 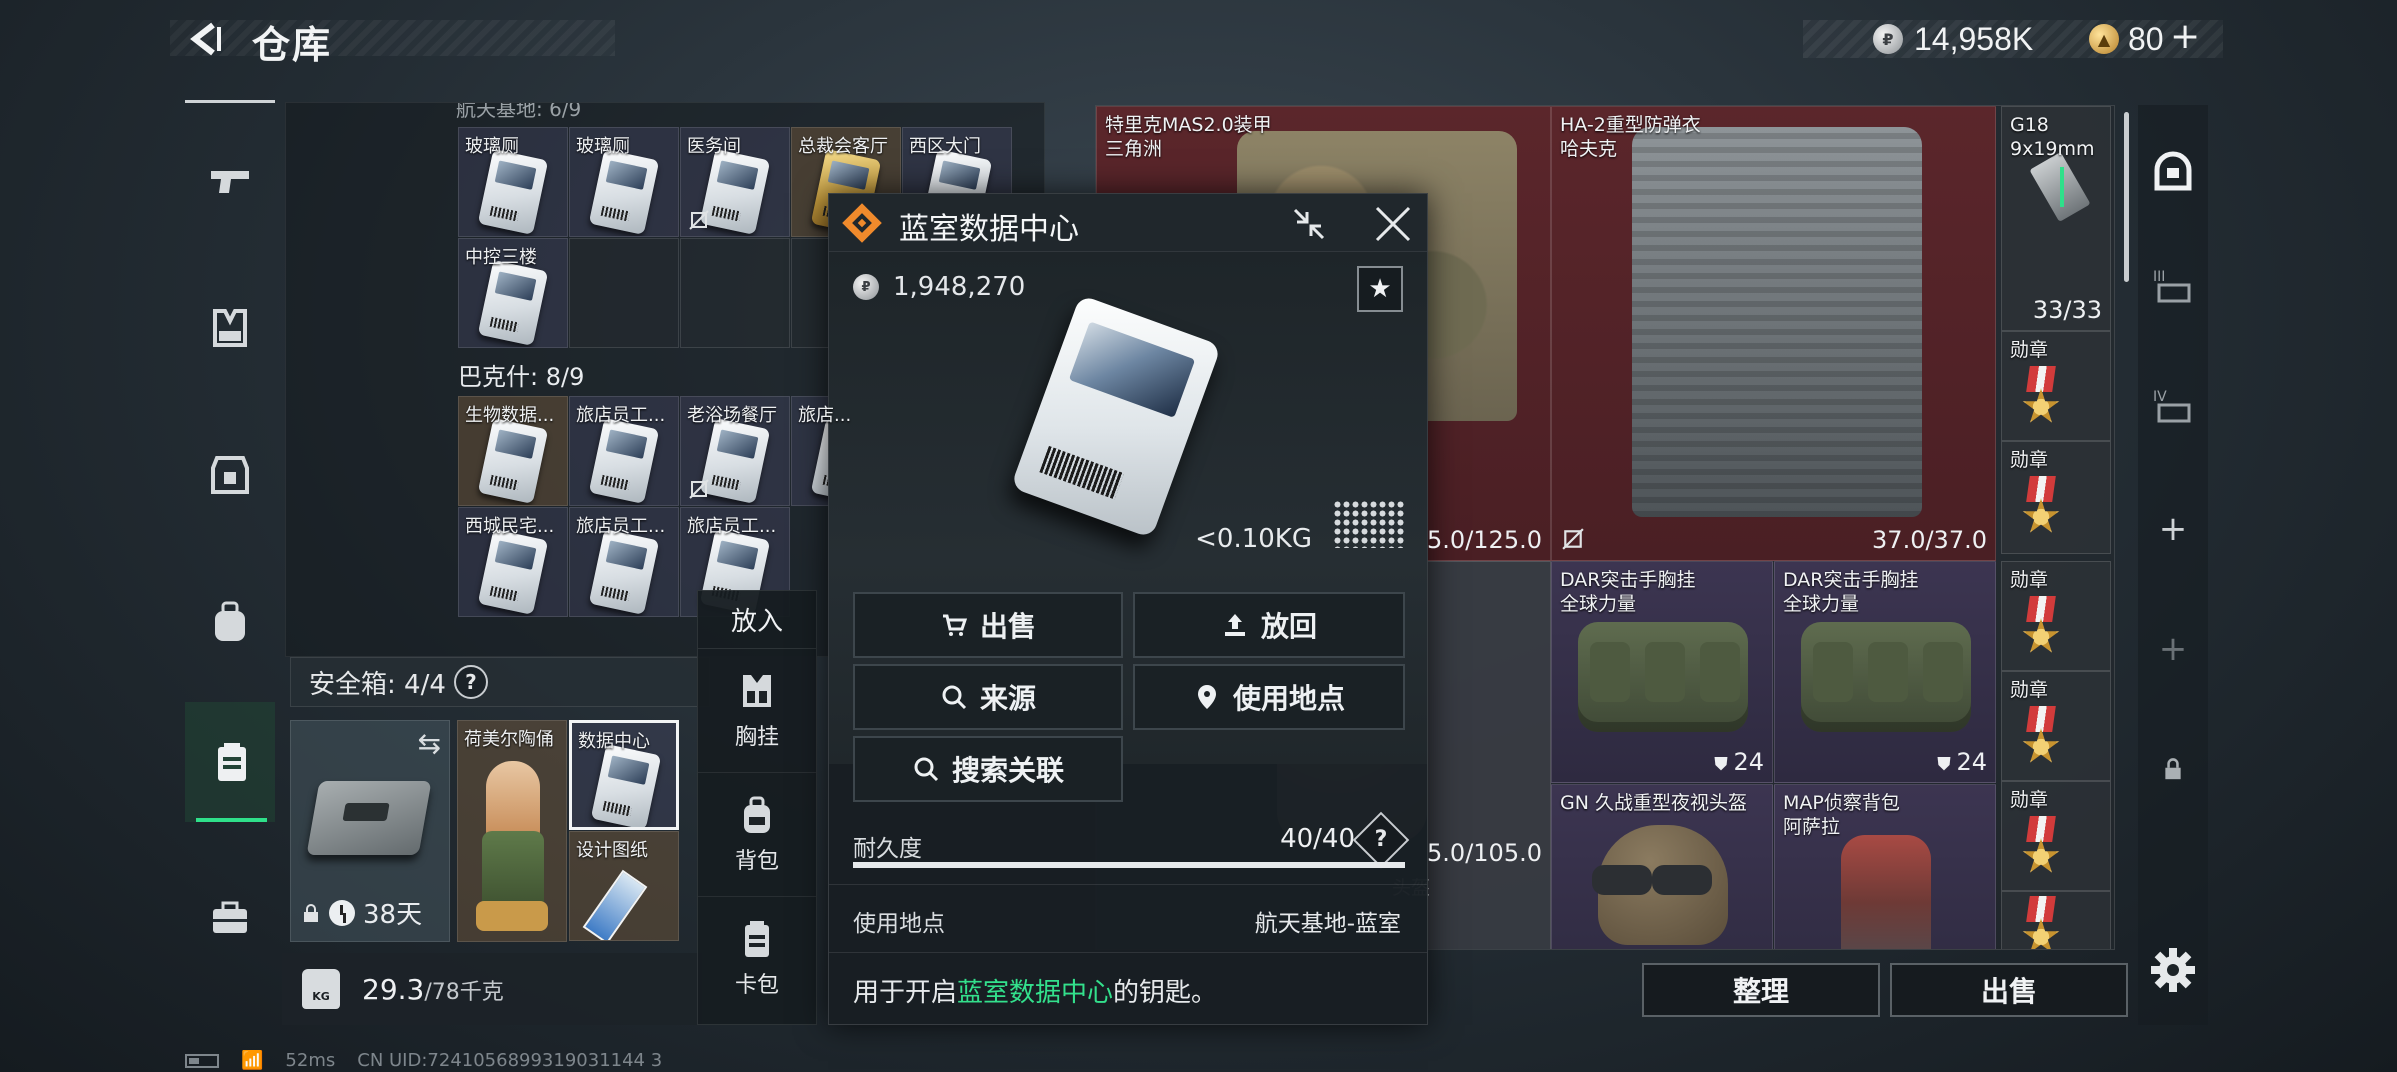 I want to click on popup-title: 蓝室数据中心, so click(x=989, y=229).